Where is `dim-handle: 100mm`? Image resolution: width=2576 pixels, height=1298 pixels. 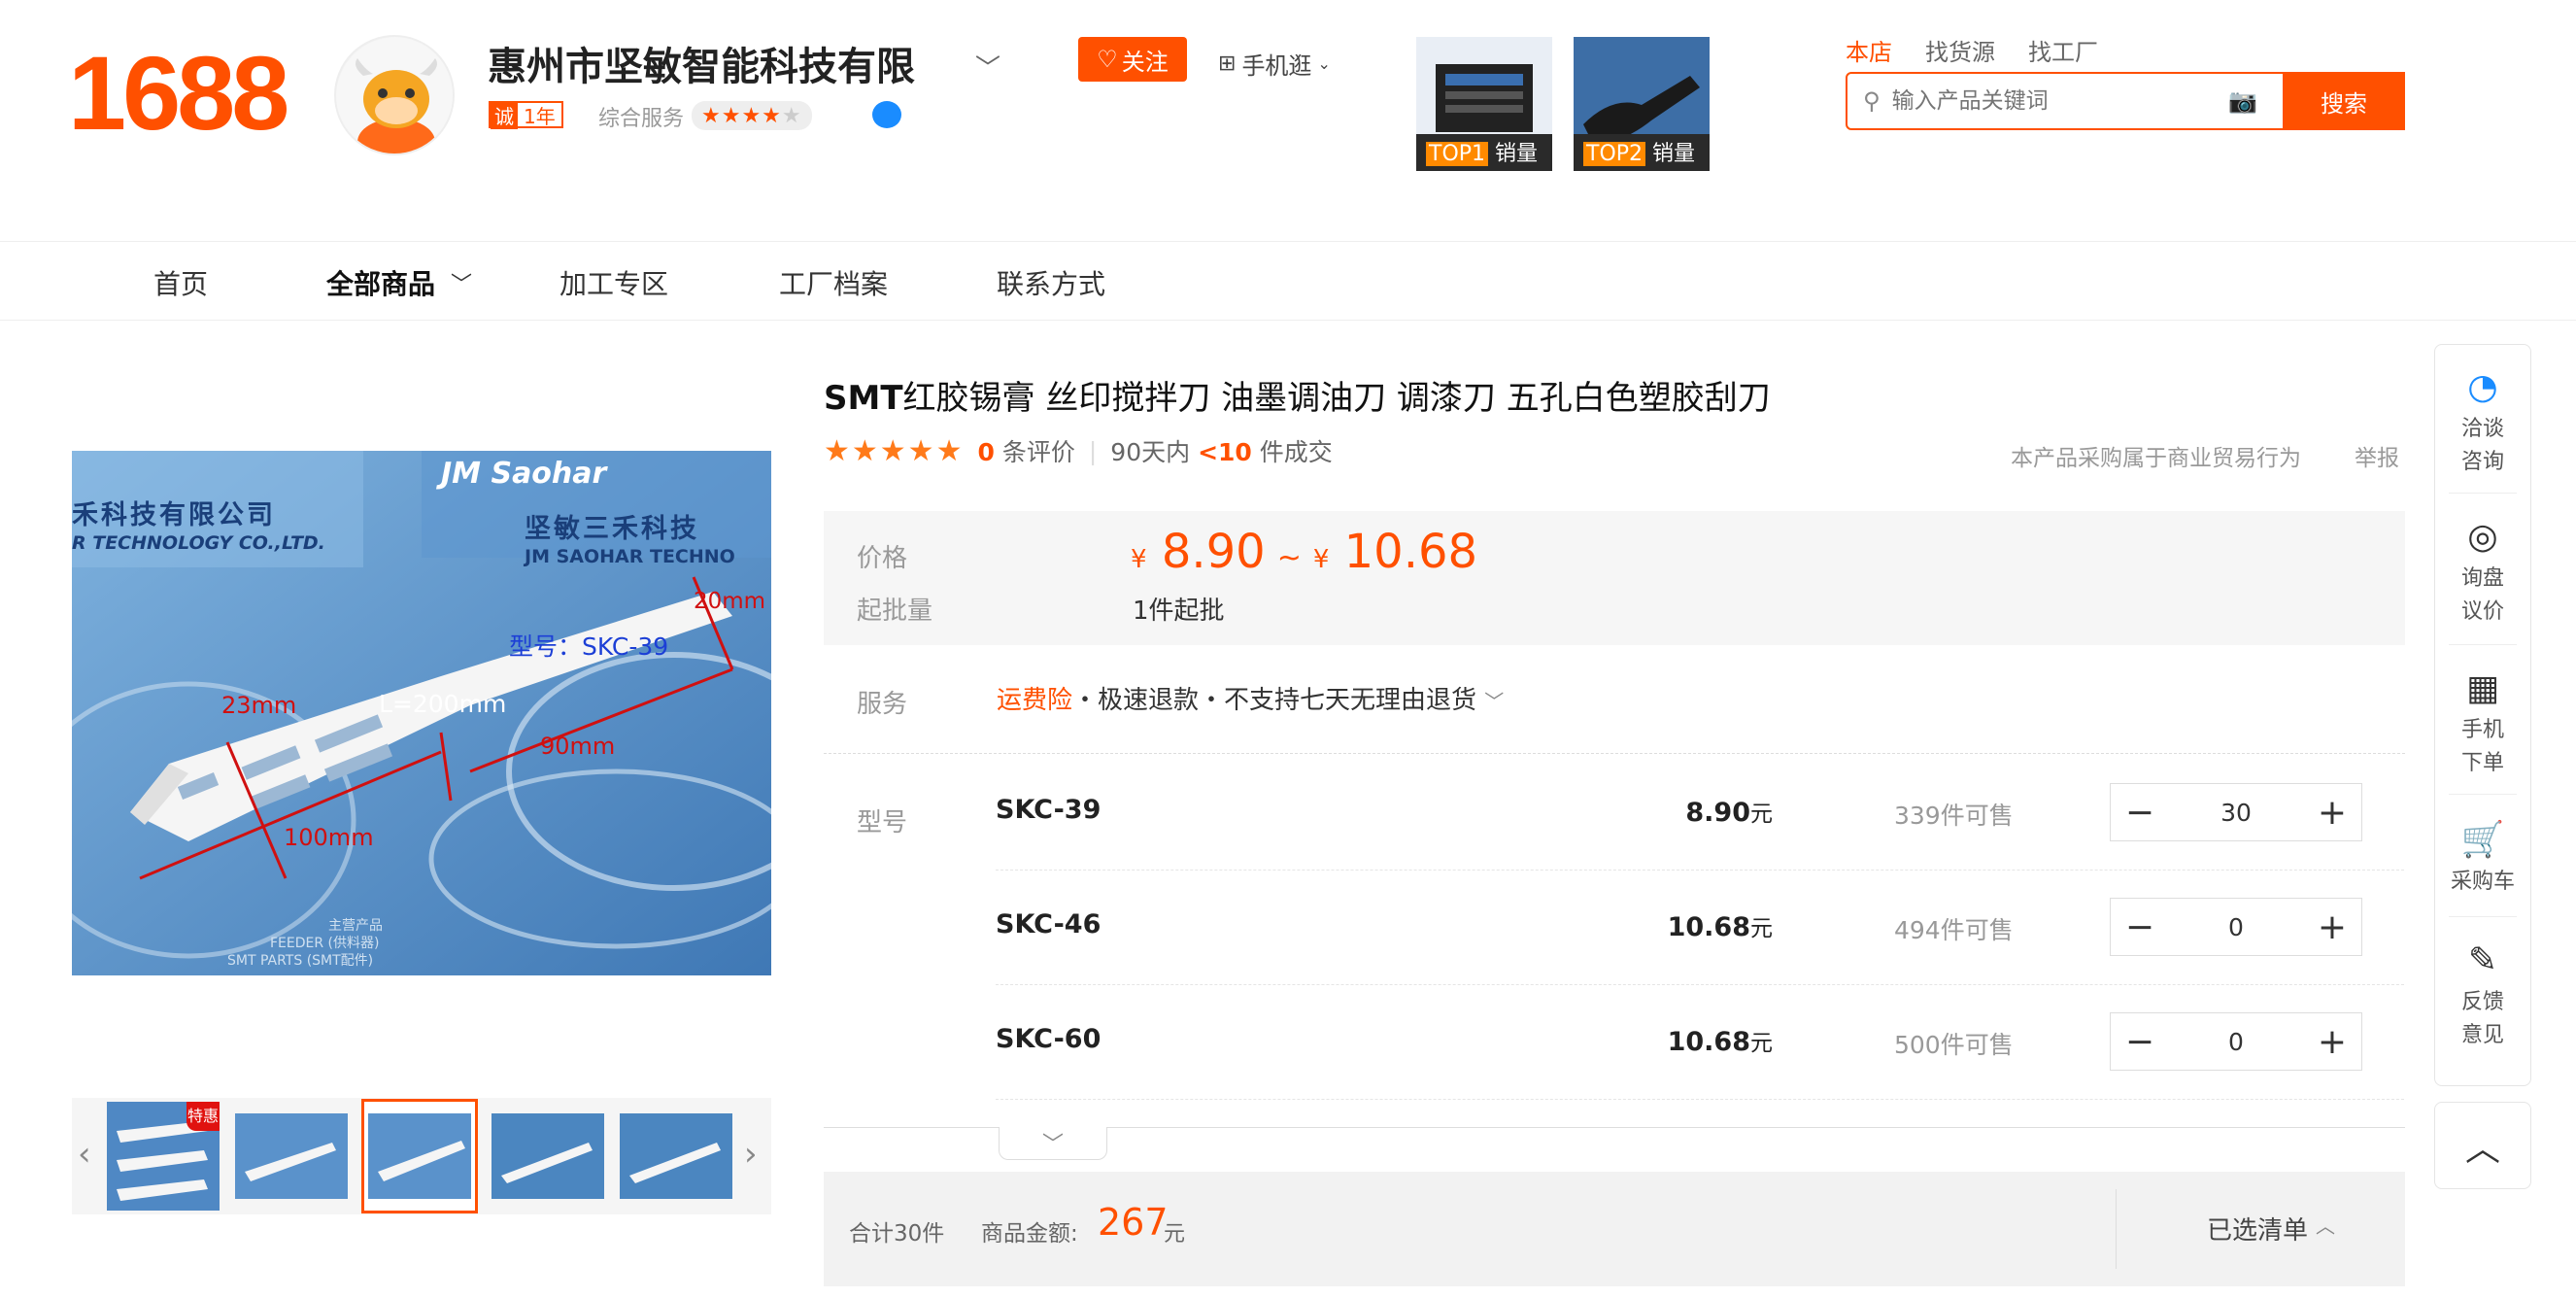
dim-handle: 100mm is located at coordinates (329, 837).